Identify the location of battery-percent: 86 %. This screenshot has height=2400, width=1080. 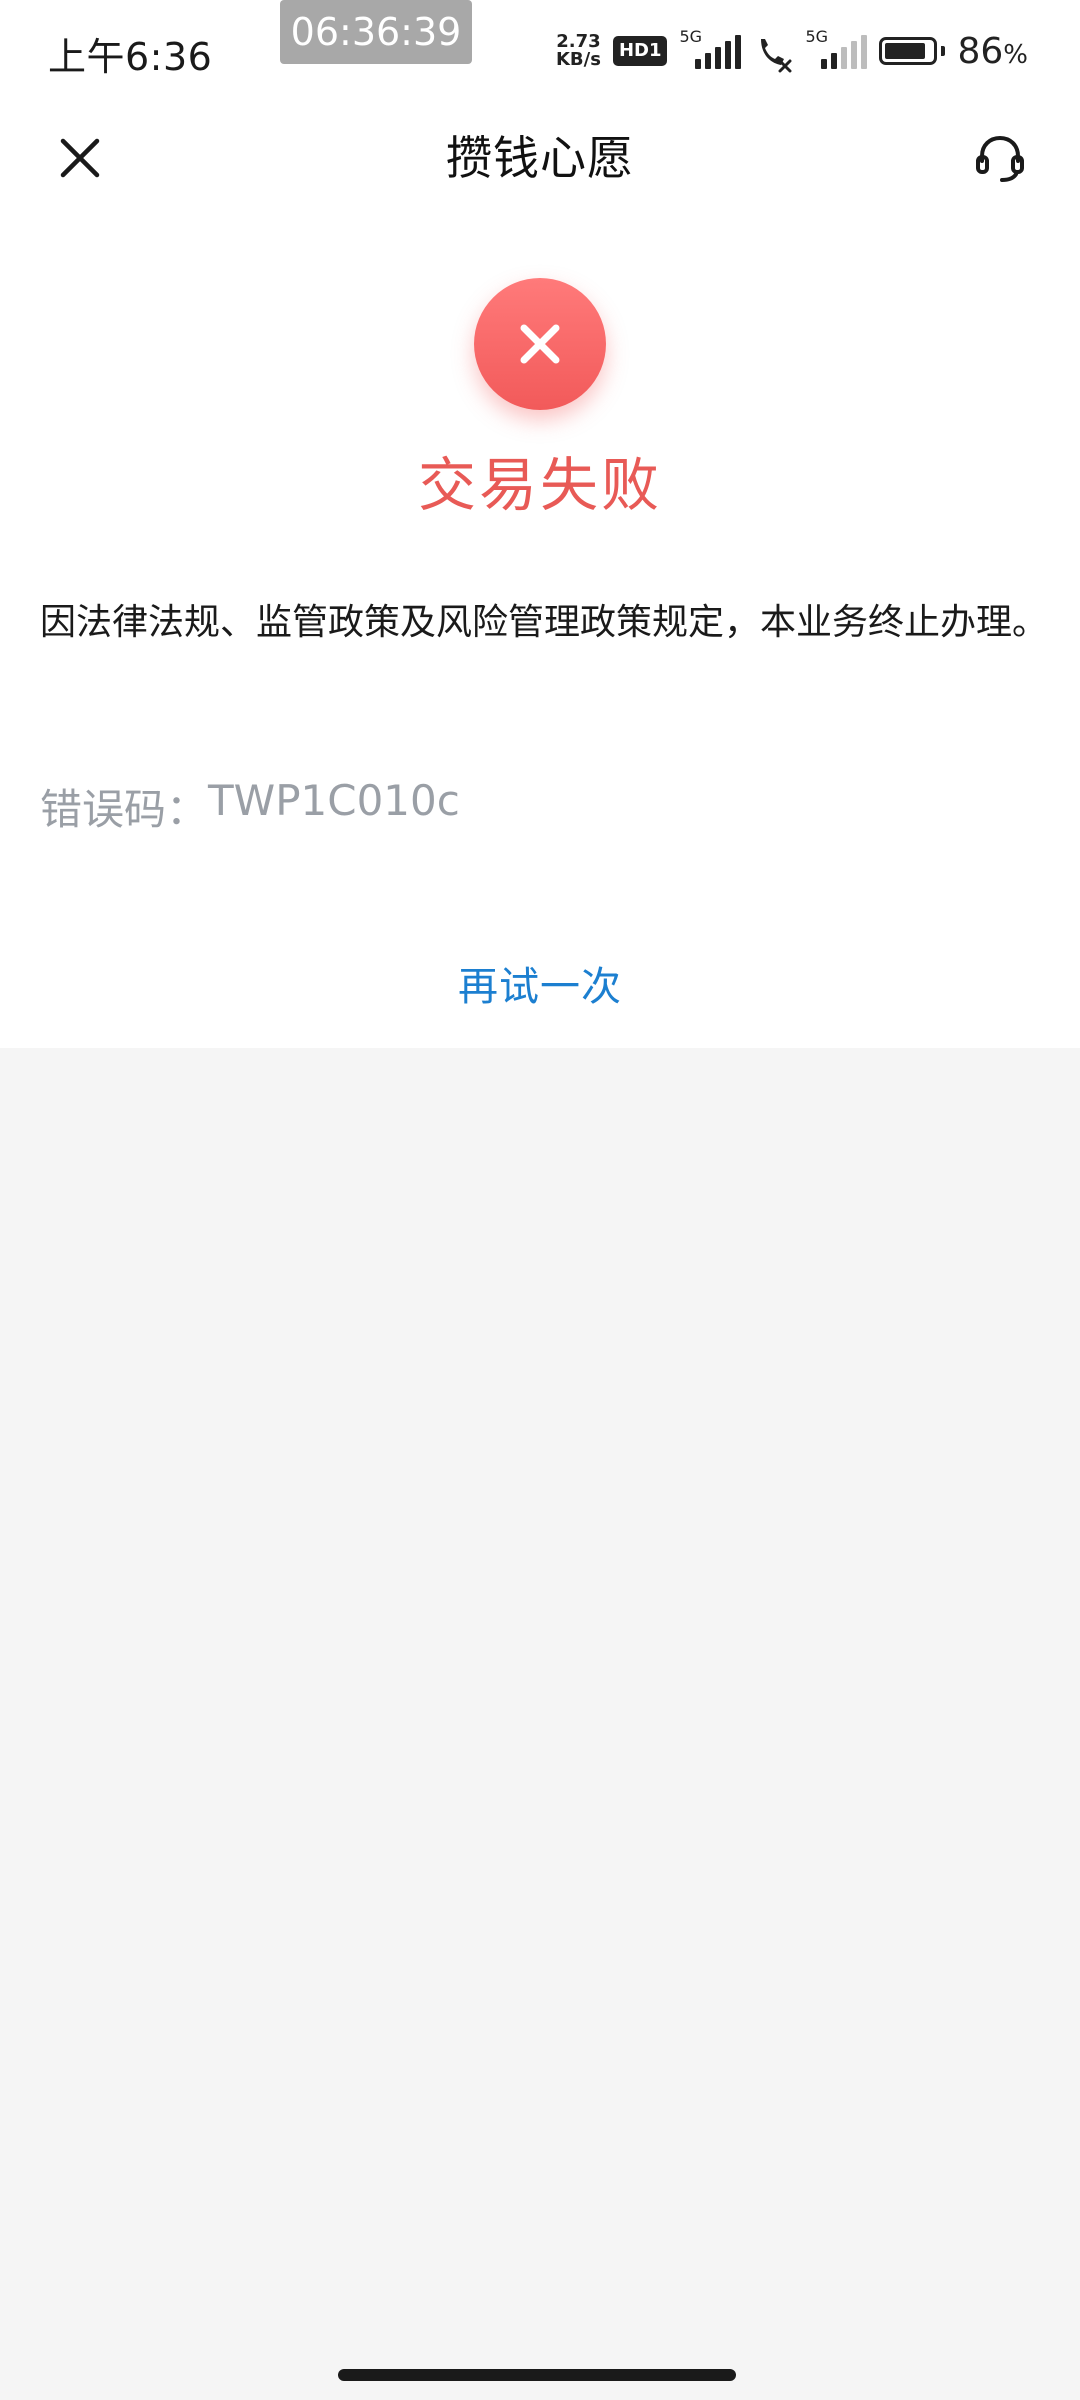
(992, 51).